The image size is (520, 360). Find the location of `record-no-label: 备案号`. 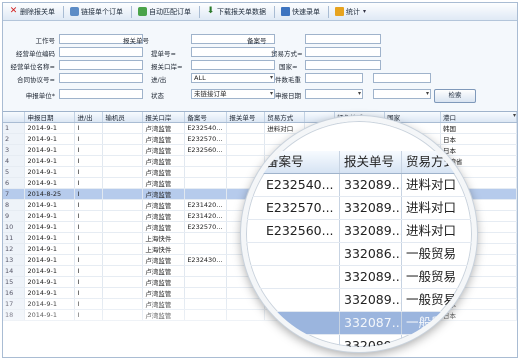

record-no-label: 备案号 is located at coordinates (257, 41).